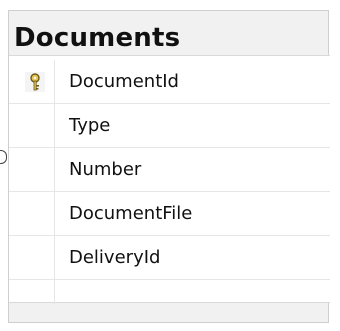 This screenshot has width=340, height=331. I want to click on column-row-type: Type, so click(169, 126).